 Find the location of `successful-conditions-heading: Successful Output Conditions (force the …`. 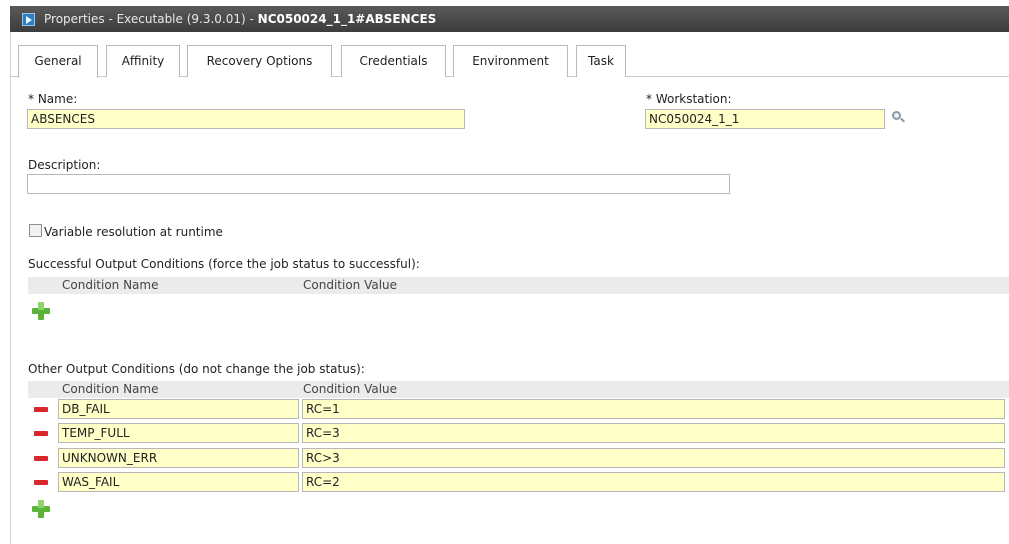

successful-conditions-heading: Successful Output Conditions (force the … is located at coordinates (224, 264).